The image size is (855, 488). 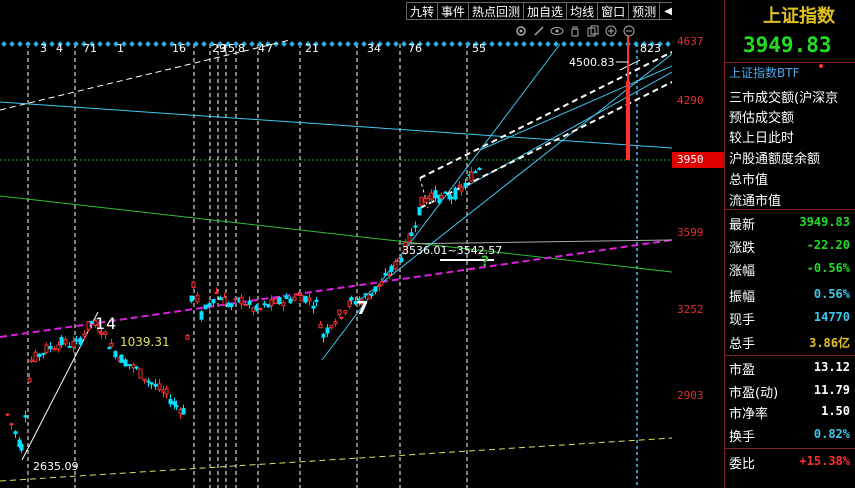 I want to click on toolbar-jiuzhuan-button: 九转, so click(x=422, y=11).